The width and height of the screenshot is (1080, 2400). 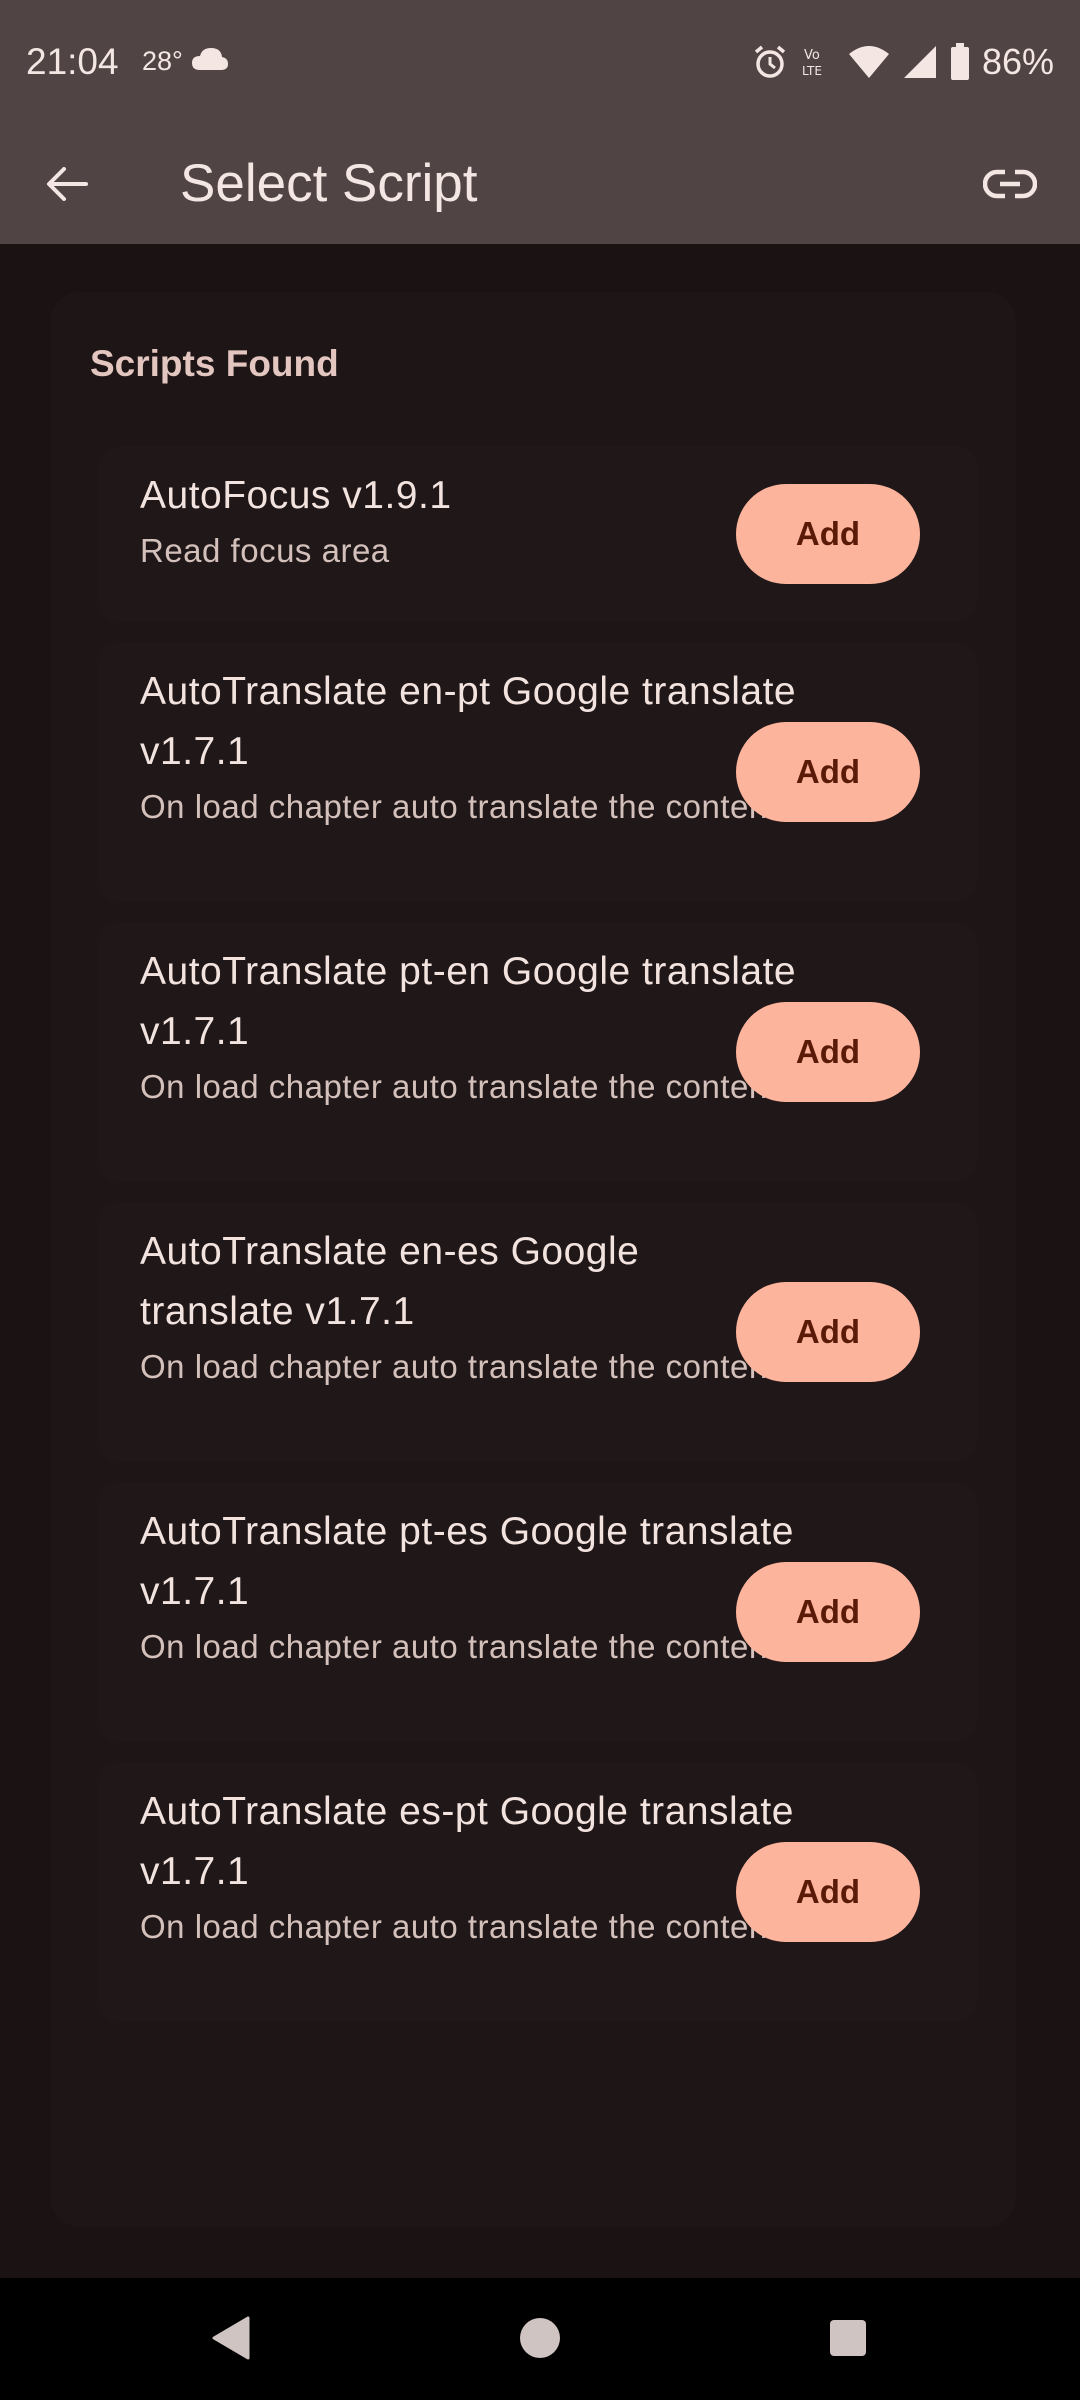 What do you see at coordinates (265, 550) in the screenshot?
I see `script-description: Read focus area` at bounding box center [265, 550].